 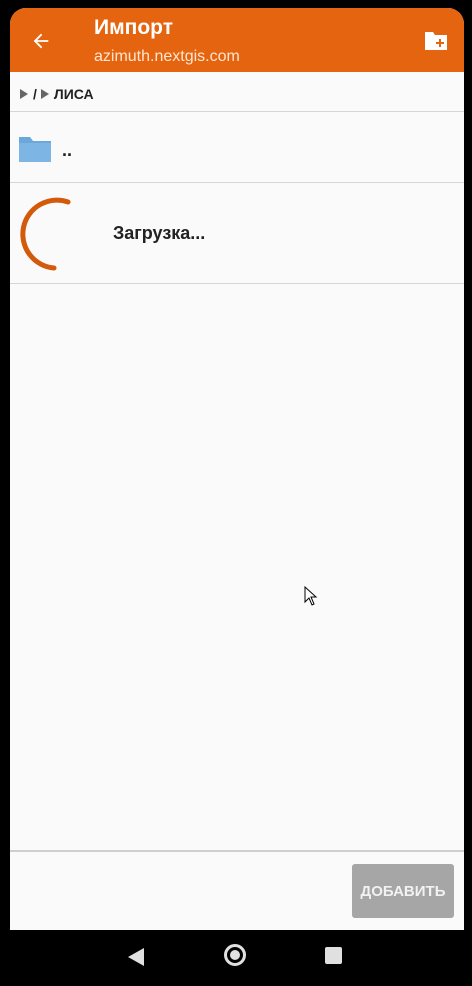 What do you see at coordinates (35, 94) in the screenshot?
I see `breadcrumb-root: /` at bounding box center [35, 94].